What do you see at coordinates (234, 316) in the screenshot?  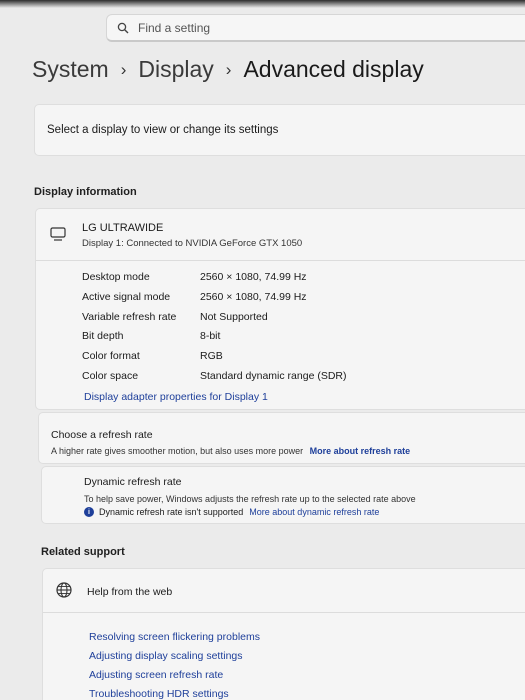 I see `info-value: Not Supported` at bounding box center [234, 316].